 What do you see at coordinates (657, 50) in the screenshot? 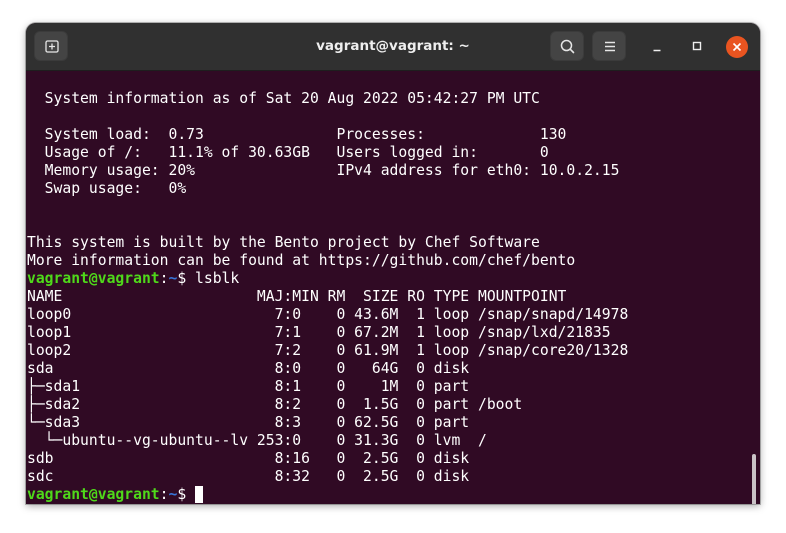
I see `minimize-icon` at bounding box center [657, 50].